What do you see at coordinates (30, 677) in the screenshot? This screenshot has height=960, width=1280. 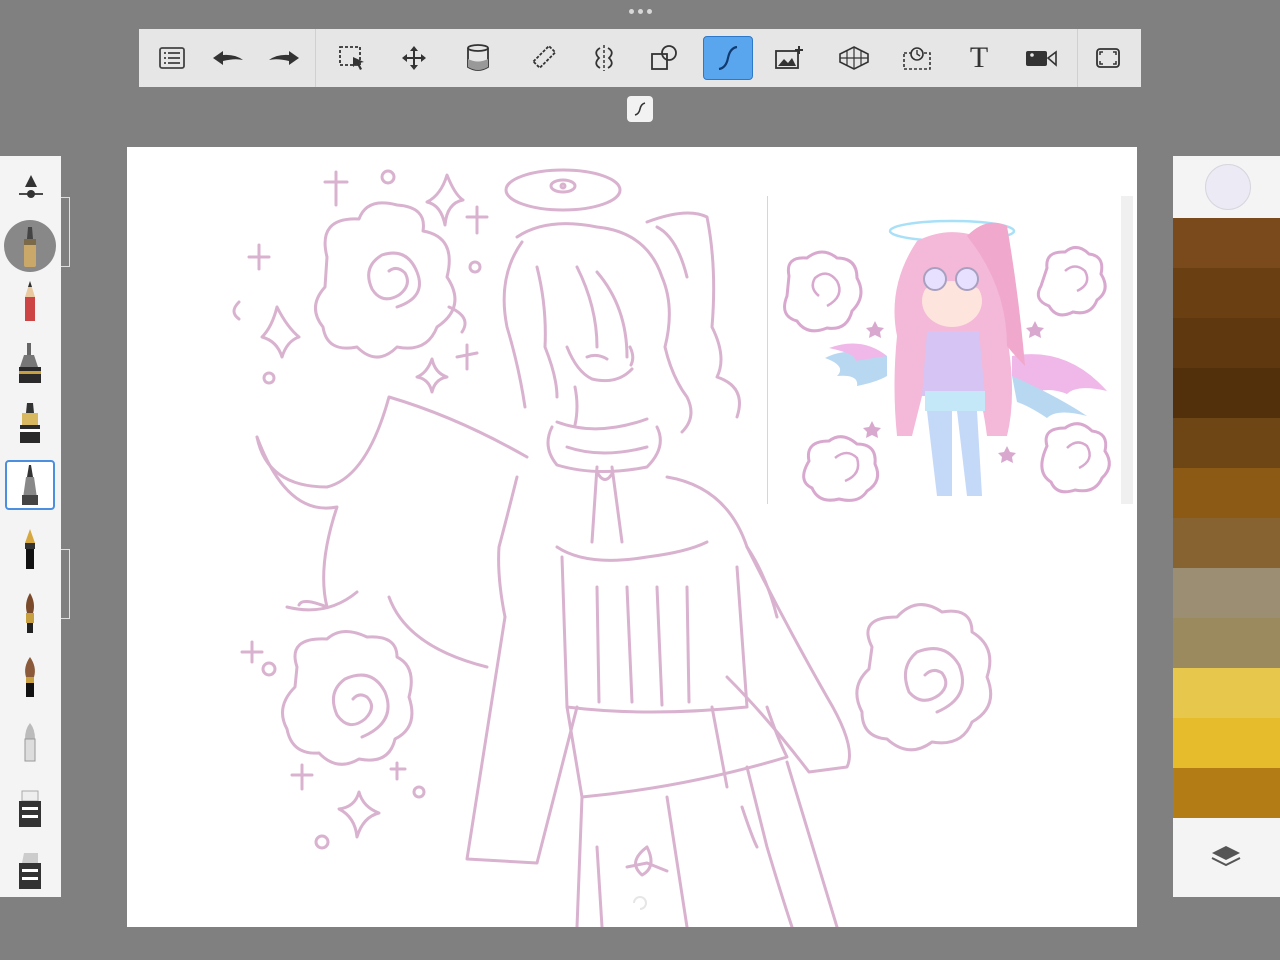 I see `ink-brush-icon` at bounding box center [30, 677].